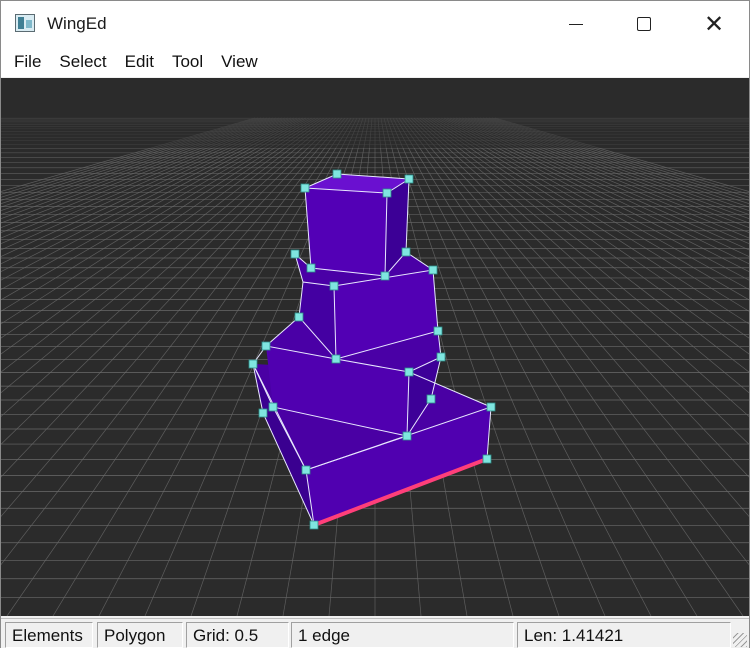 Image resolution: width=750 pixels, height=648 pixels. What do you see at coordinates (346, 232) in the screenshot?
I see `mesh-face` at bounding box center [346, 232].